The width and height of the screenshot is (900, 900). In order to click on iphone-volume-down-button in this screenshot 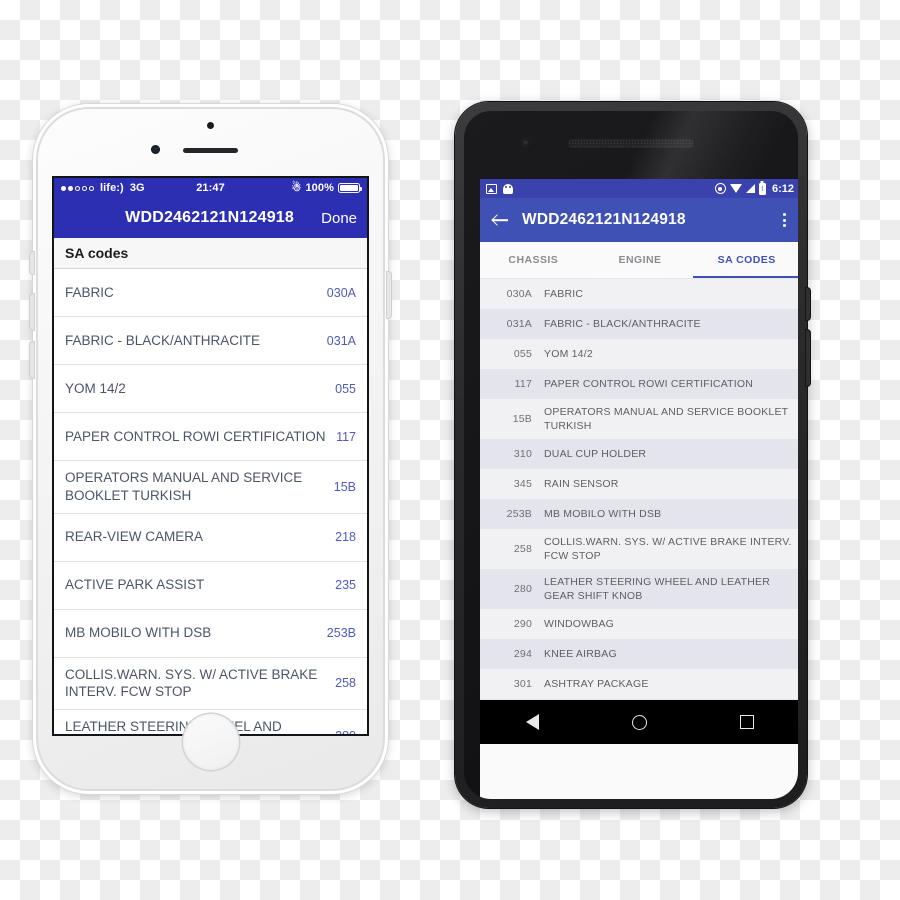, I will do `click(32, 360)`.